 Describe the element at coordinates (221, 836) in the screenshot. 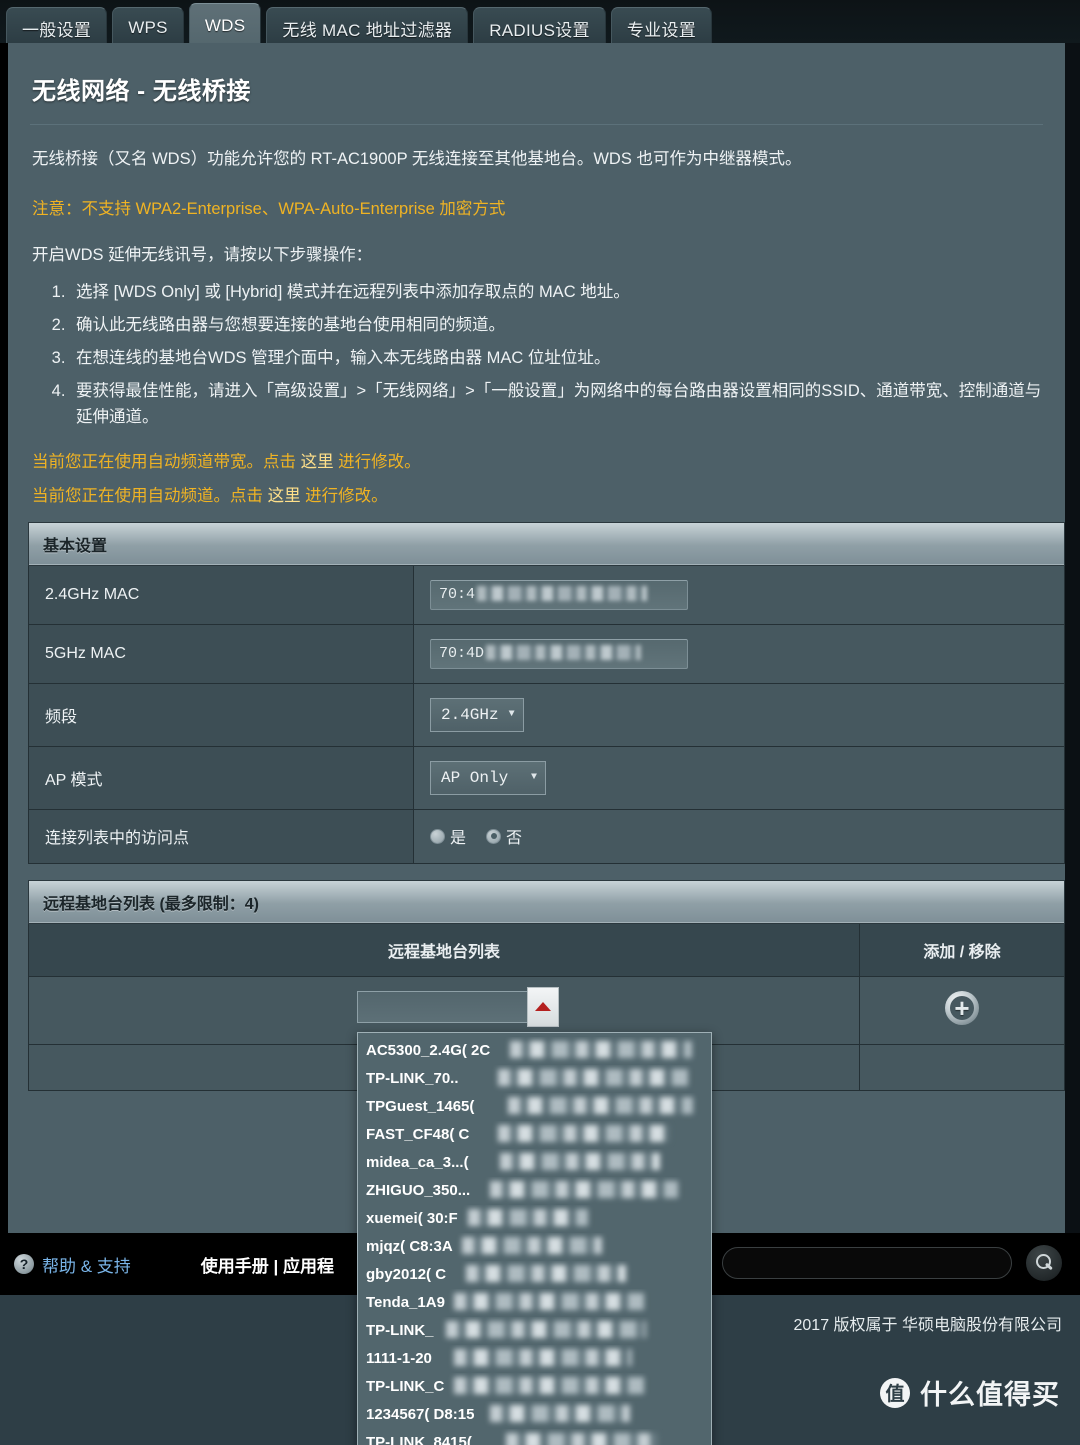

I see `connect-list-label: 连接列表中的访问点` at that location.